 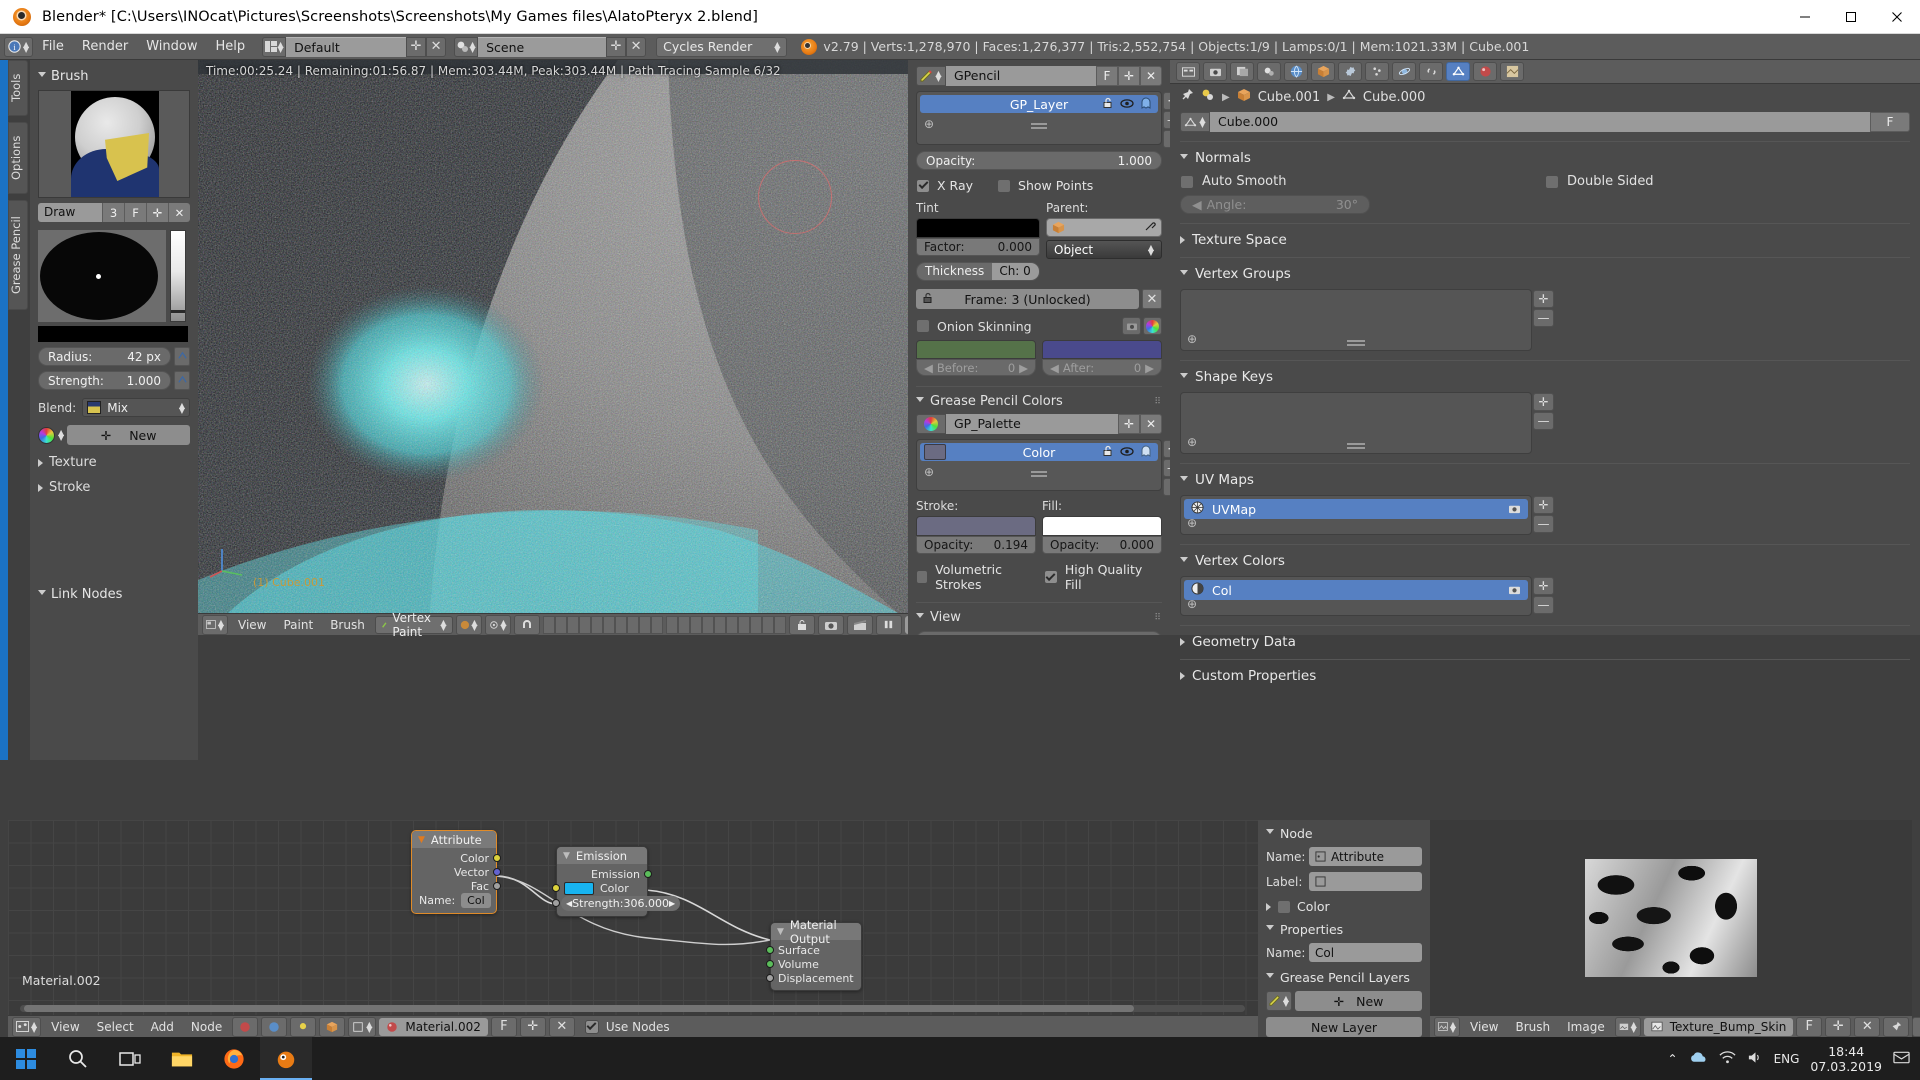 What do you see at coordinates (178, 276) in the screenshot?
I see `brush-curve-slider` at bounding box center [178, 276].